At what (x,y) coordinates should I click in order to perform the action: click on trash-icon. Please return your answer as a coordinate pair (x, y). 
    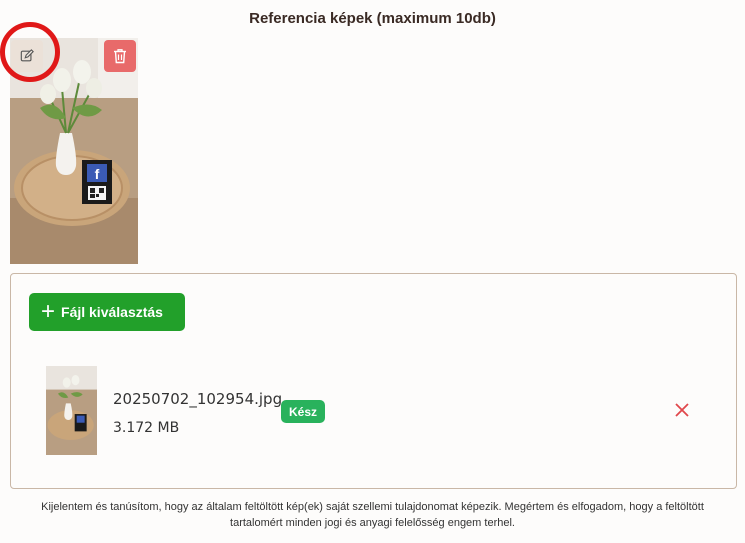
    Looking at the image, I should click on (120, 56).